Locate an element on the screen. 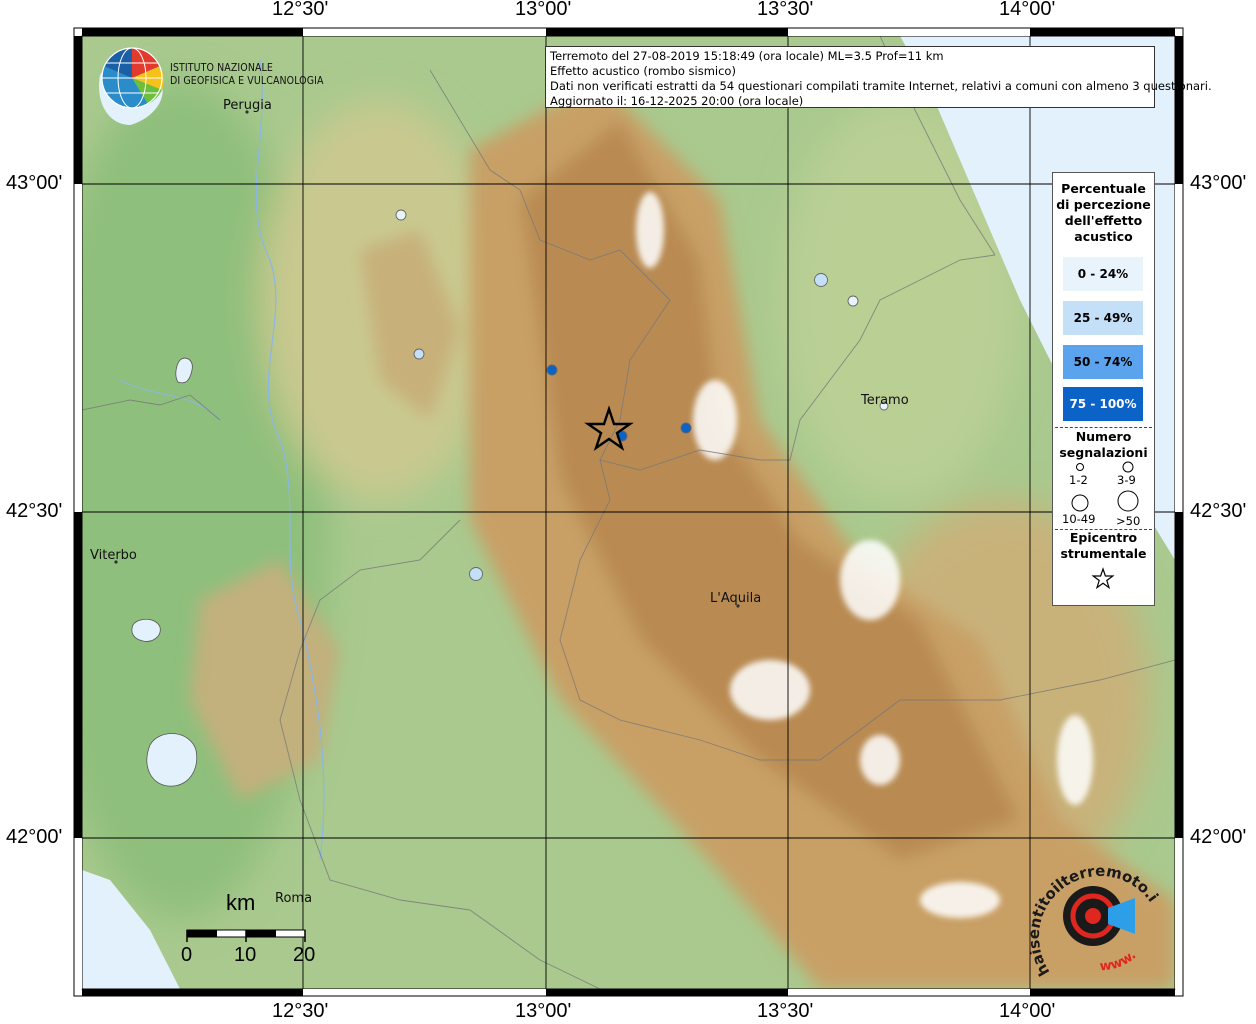 This screenshot has height=1024, width=1256. legend-bin-0-24: 0 - 24% is located at coordinates (1103, 274).